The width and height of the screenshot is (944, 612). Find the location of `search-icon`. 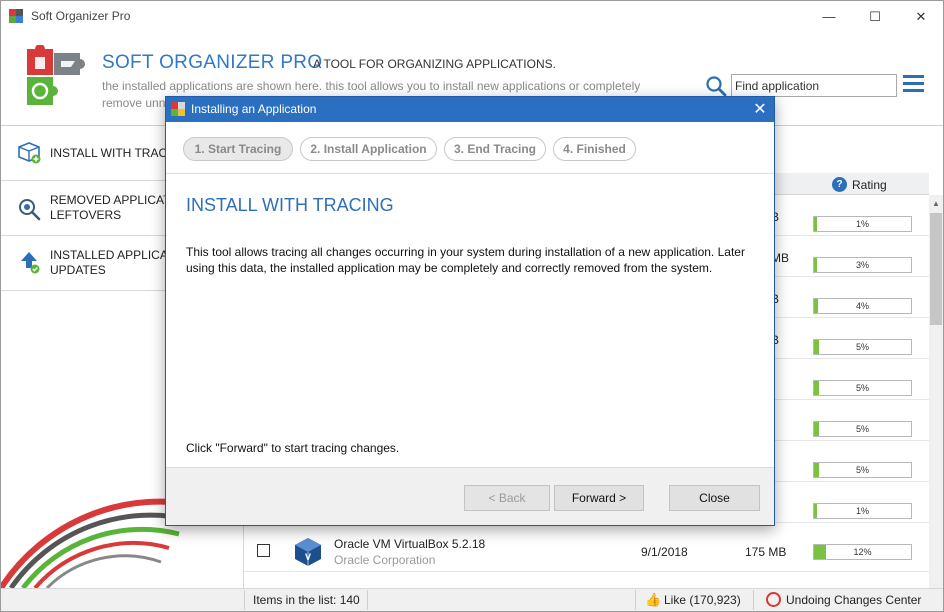

search-icon is located at coordinates (716, 86).